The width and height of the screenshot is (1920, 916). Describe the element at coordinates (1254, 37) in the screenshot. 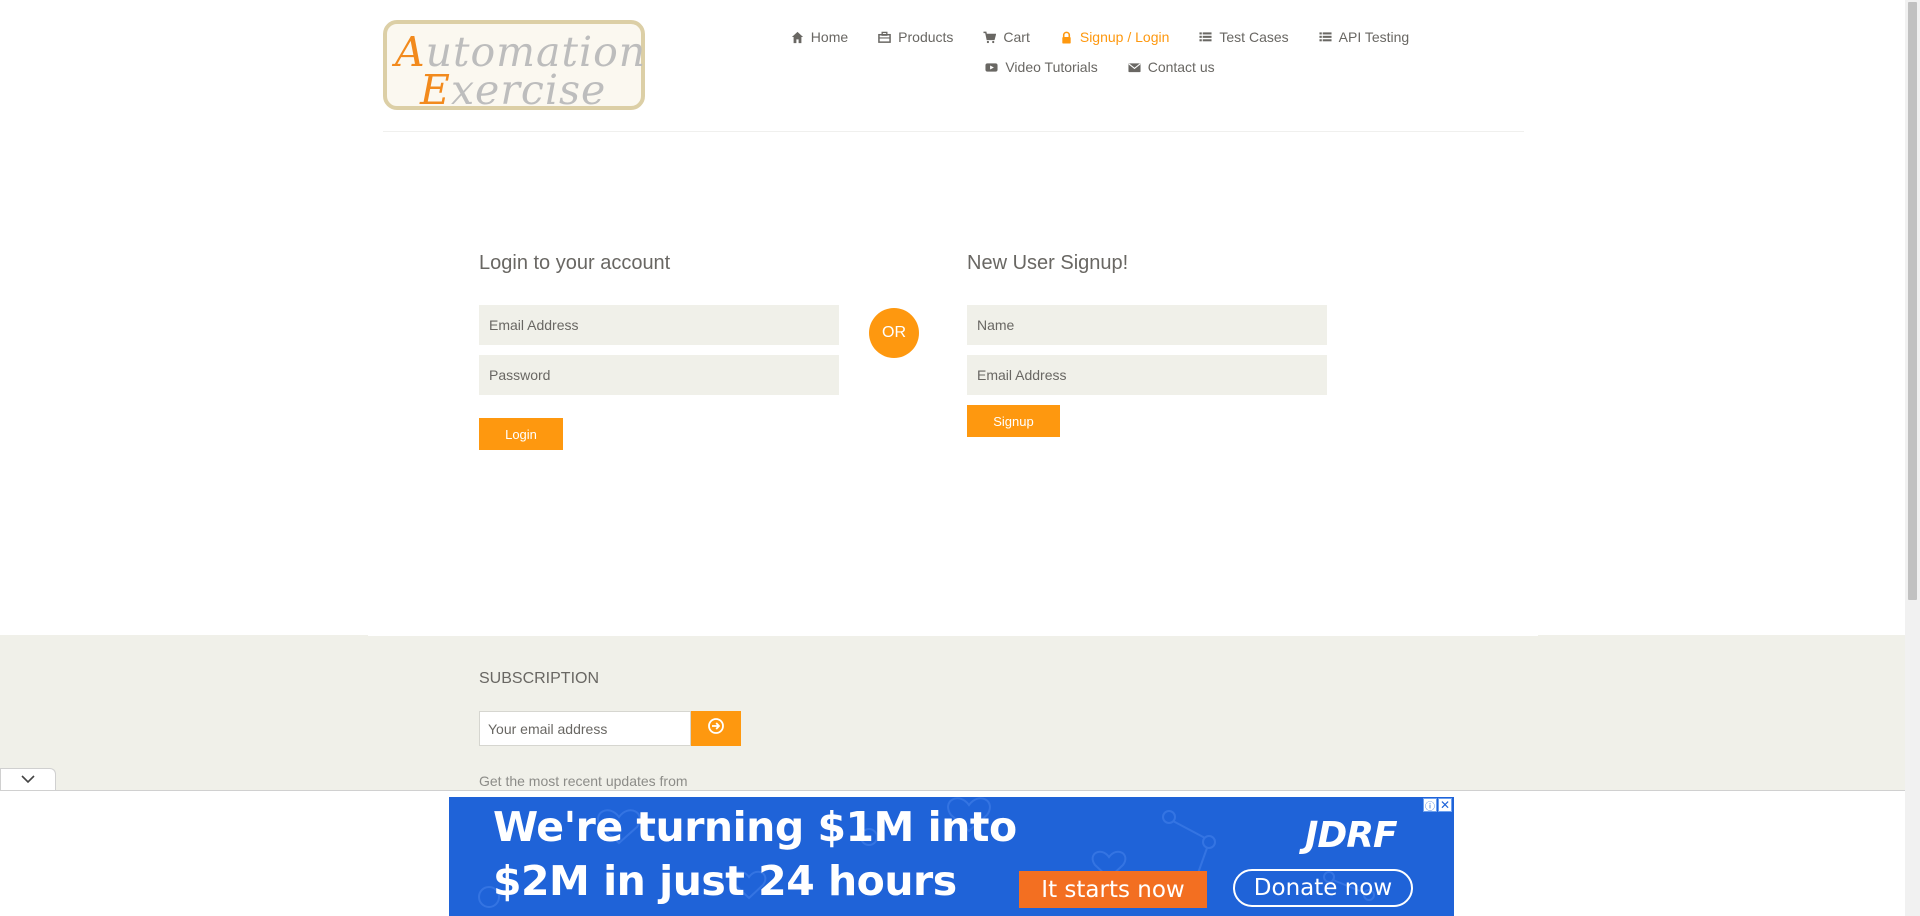

I see `nav-test-cases-label: Test Cases` at that location.